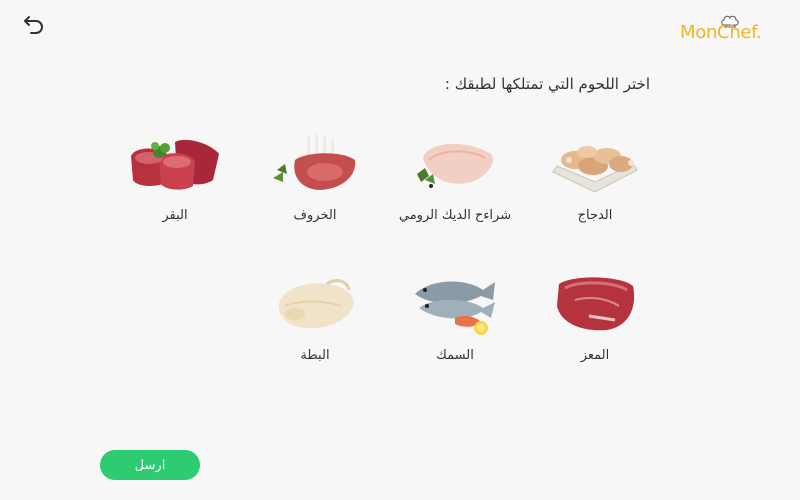 This screenshot has width=800, height=500. I want to click on meat-option-beef: البقر, so click(175, 185).